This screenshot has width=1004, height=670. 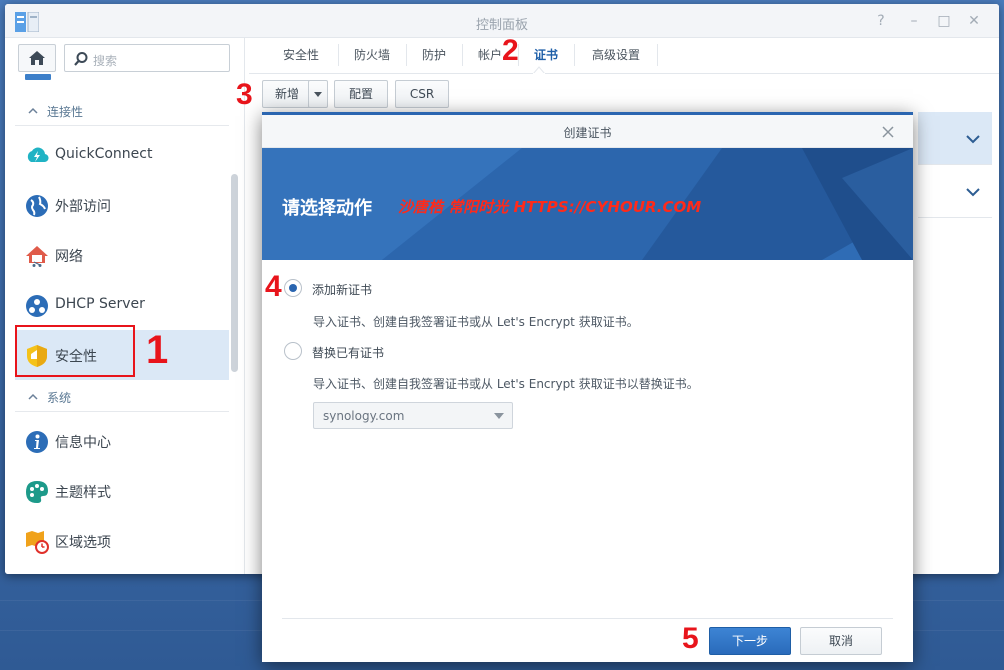 What do you see at coordinates (122, 355) in the screenshot?
I see `sidebar-item-security: 安全性` at bounding box center [122, 355].